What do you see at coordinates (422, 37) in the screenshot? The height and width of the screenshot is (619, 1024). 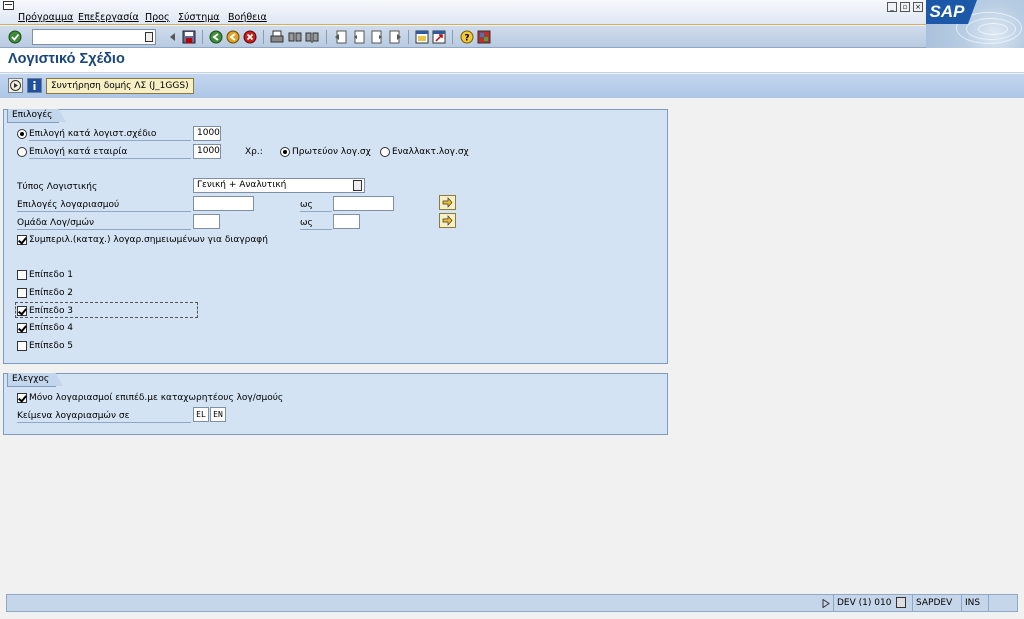 I see `new-session-icon` at bounding box center [422, 37].